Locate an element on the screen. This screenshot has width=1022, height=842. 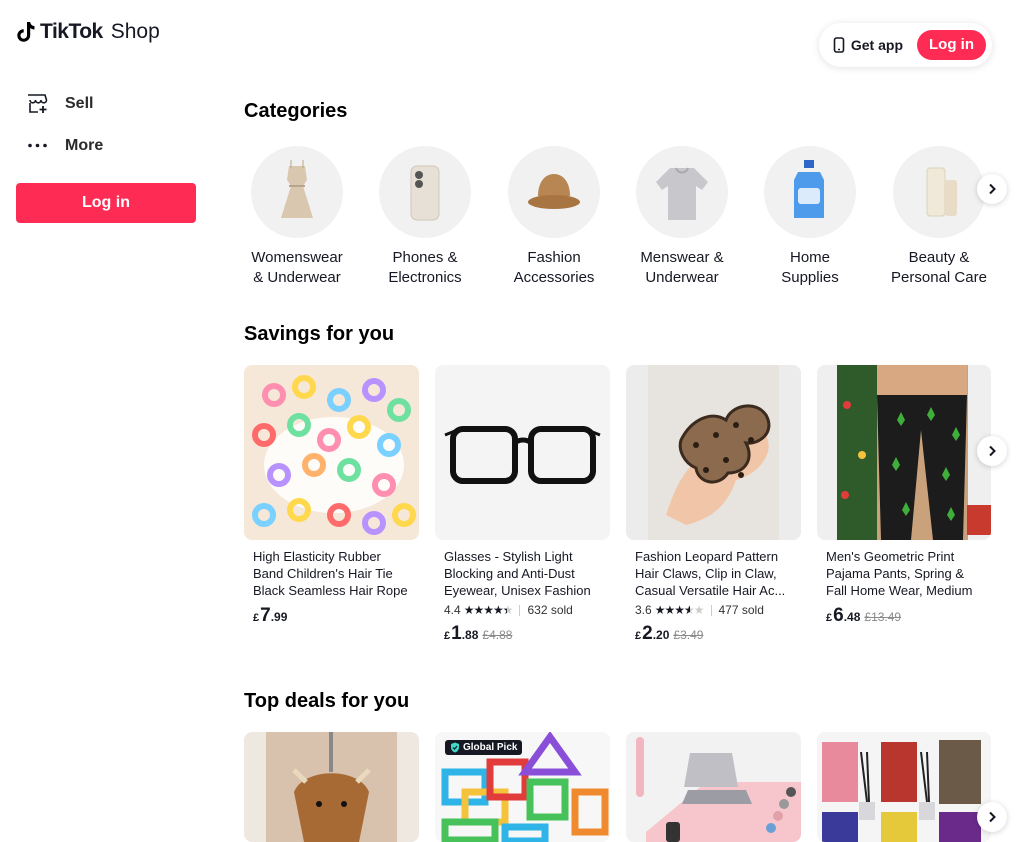
price-main: 2 is located at coordinates (647, 633).